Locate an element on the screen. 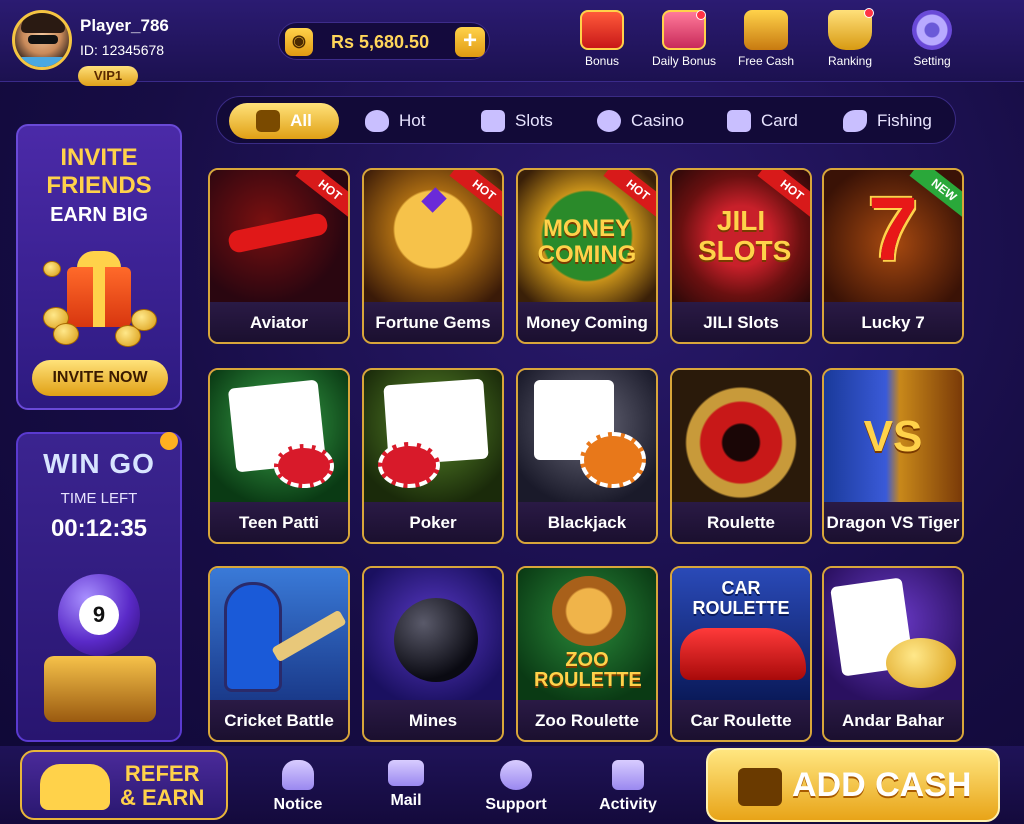  game-card-jili-slots: JILI SLOTS HOT JILI Slots is located at coordinates (741, 256).